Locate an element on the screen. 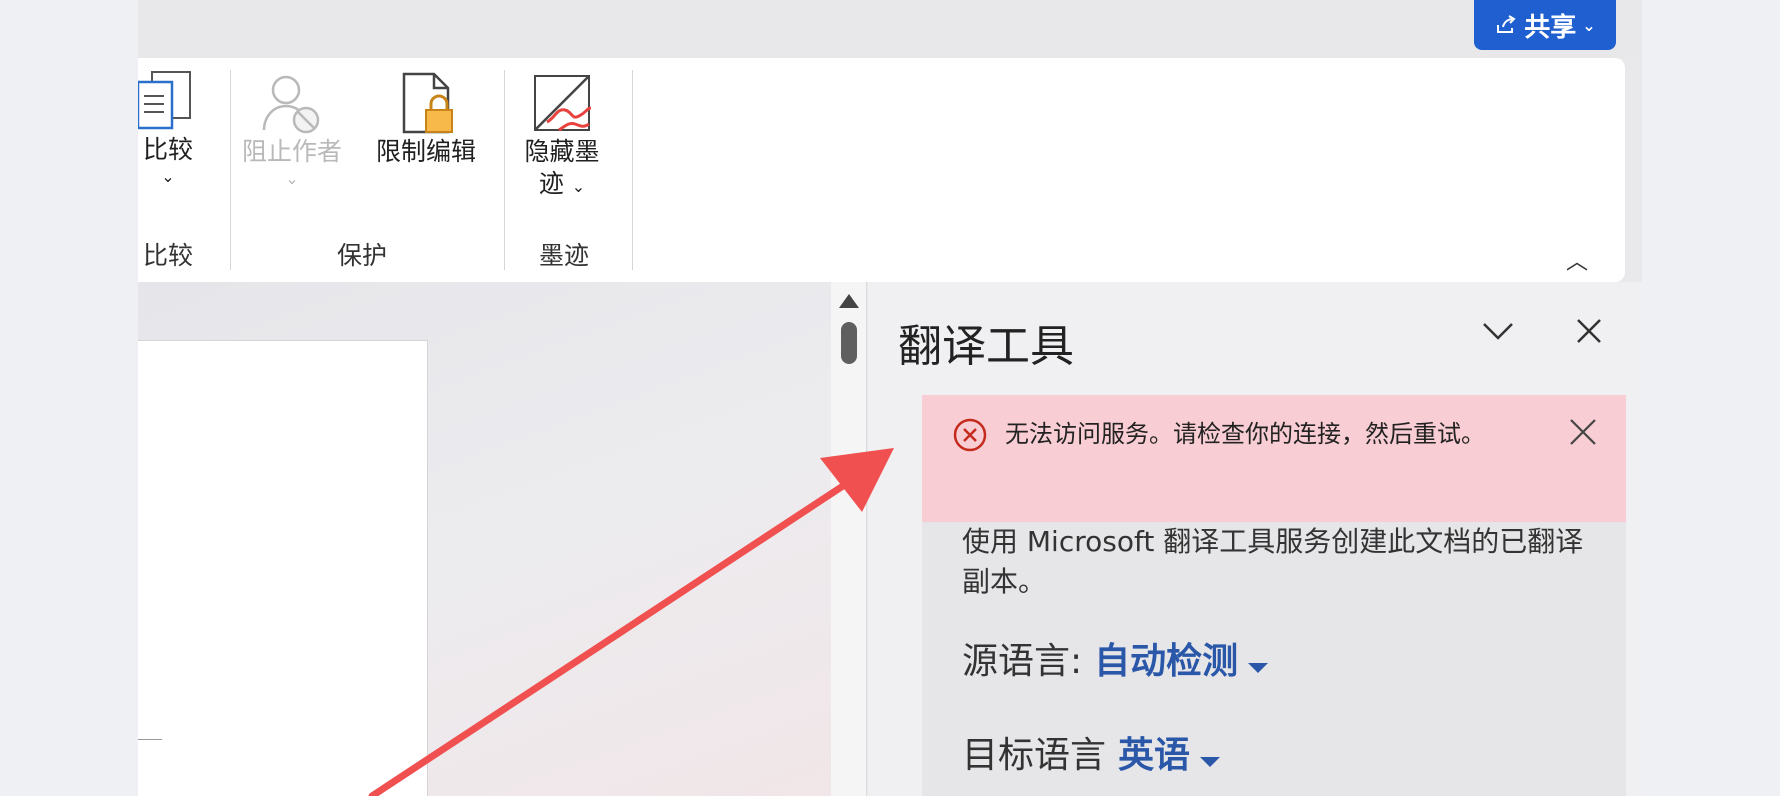 The height and width of the screenshot is (796, 1780). scroll-up-arrow-icon is located at coordinates (849, 301).